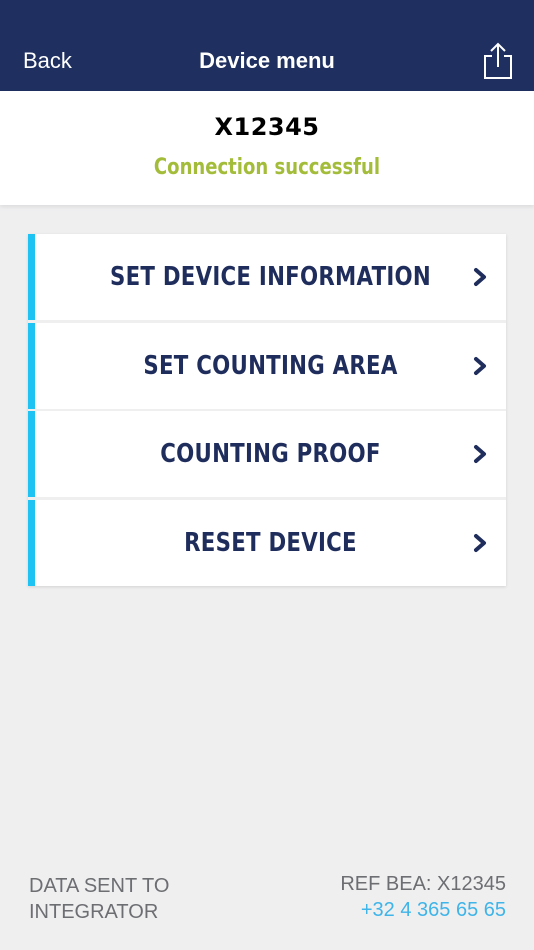 The image size is (534, 950). I want to click on menu-item-reset-device: RESET DEVICE, so click(267, 542).